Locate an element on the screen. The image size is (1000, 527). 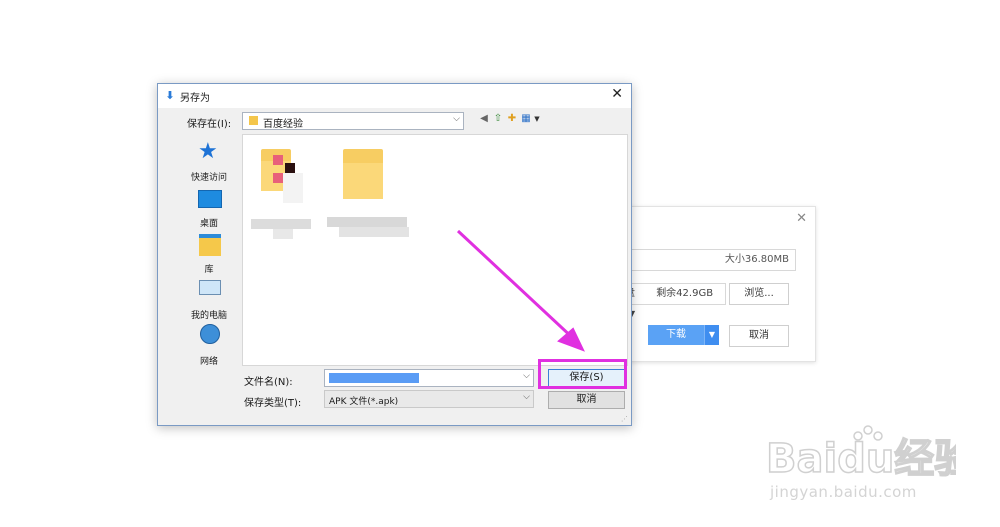
folder-icon is located at coordinates (253, 120).